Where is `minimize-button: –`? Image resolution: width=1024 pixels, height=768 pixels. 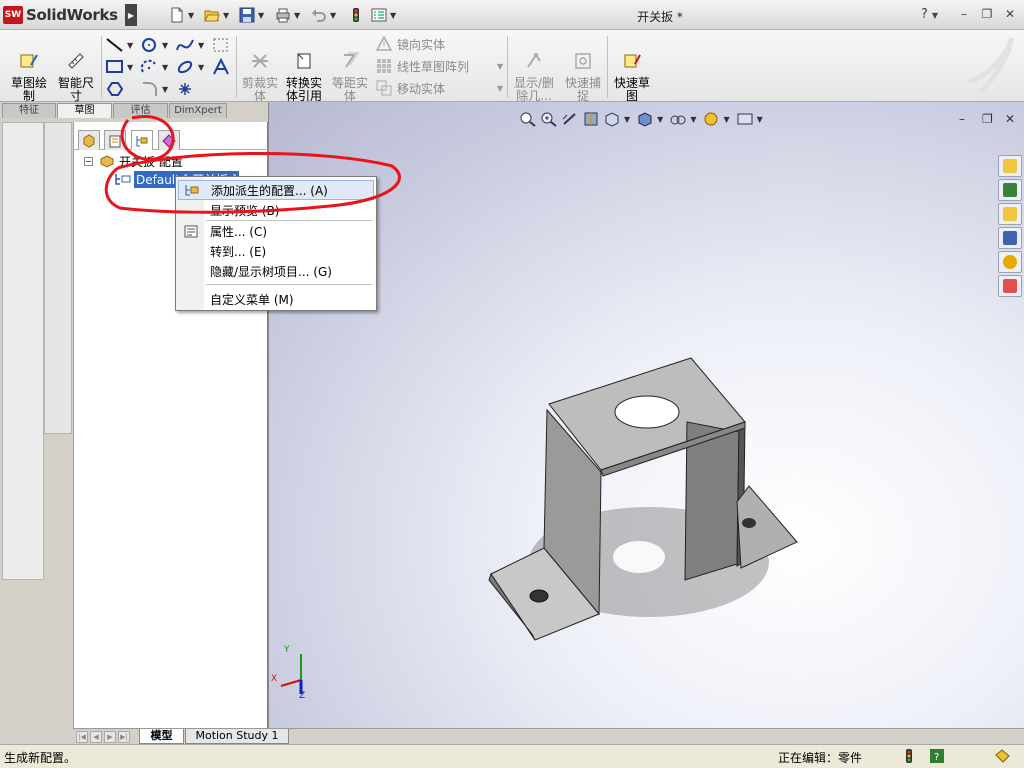 minimize-button: – is located at coordinates (964, 14).